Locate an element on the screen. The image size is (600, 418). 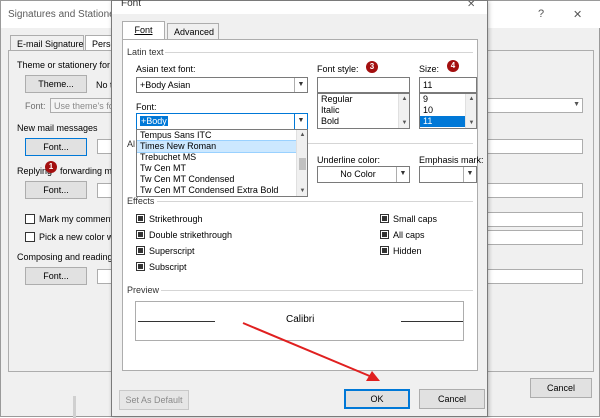
all-text-group-title: Al is located at coordinates (131, 144).